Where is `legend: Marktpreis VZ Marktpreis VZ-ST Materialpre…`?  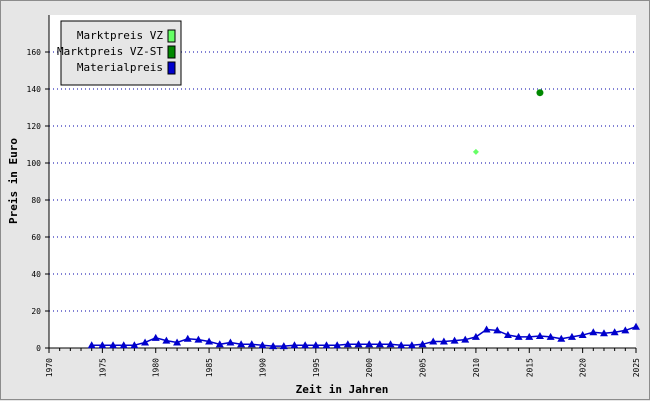
legend: Marktpreis VZ Marktpreis VZ-ST Materialpre… is located at coordinates (119, 53).